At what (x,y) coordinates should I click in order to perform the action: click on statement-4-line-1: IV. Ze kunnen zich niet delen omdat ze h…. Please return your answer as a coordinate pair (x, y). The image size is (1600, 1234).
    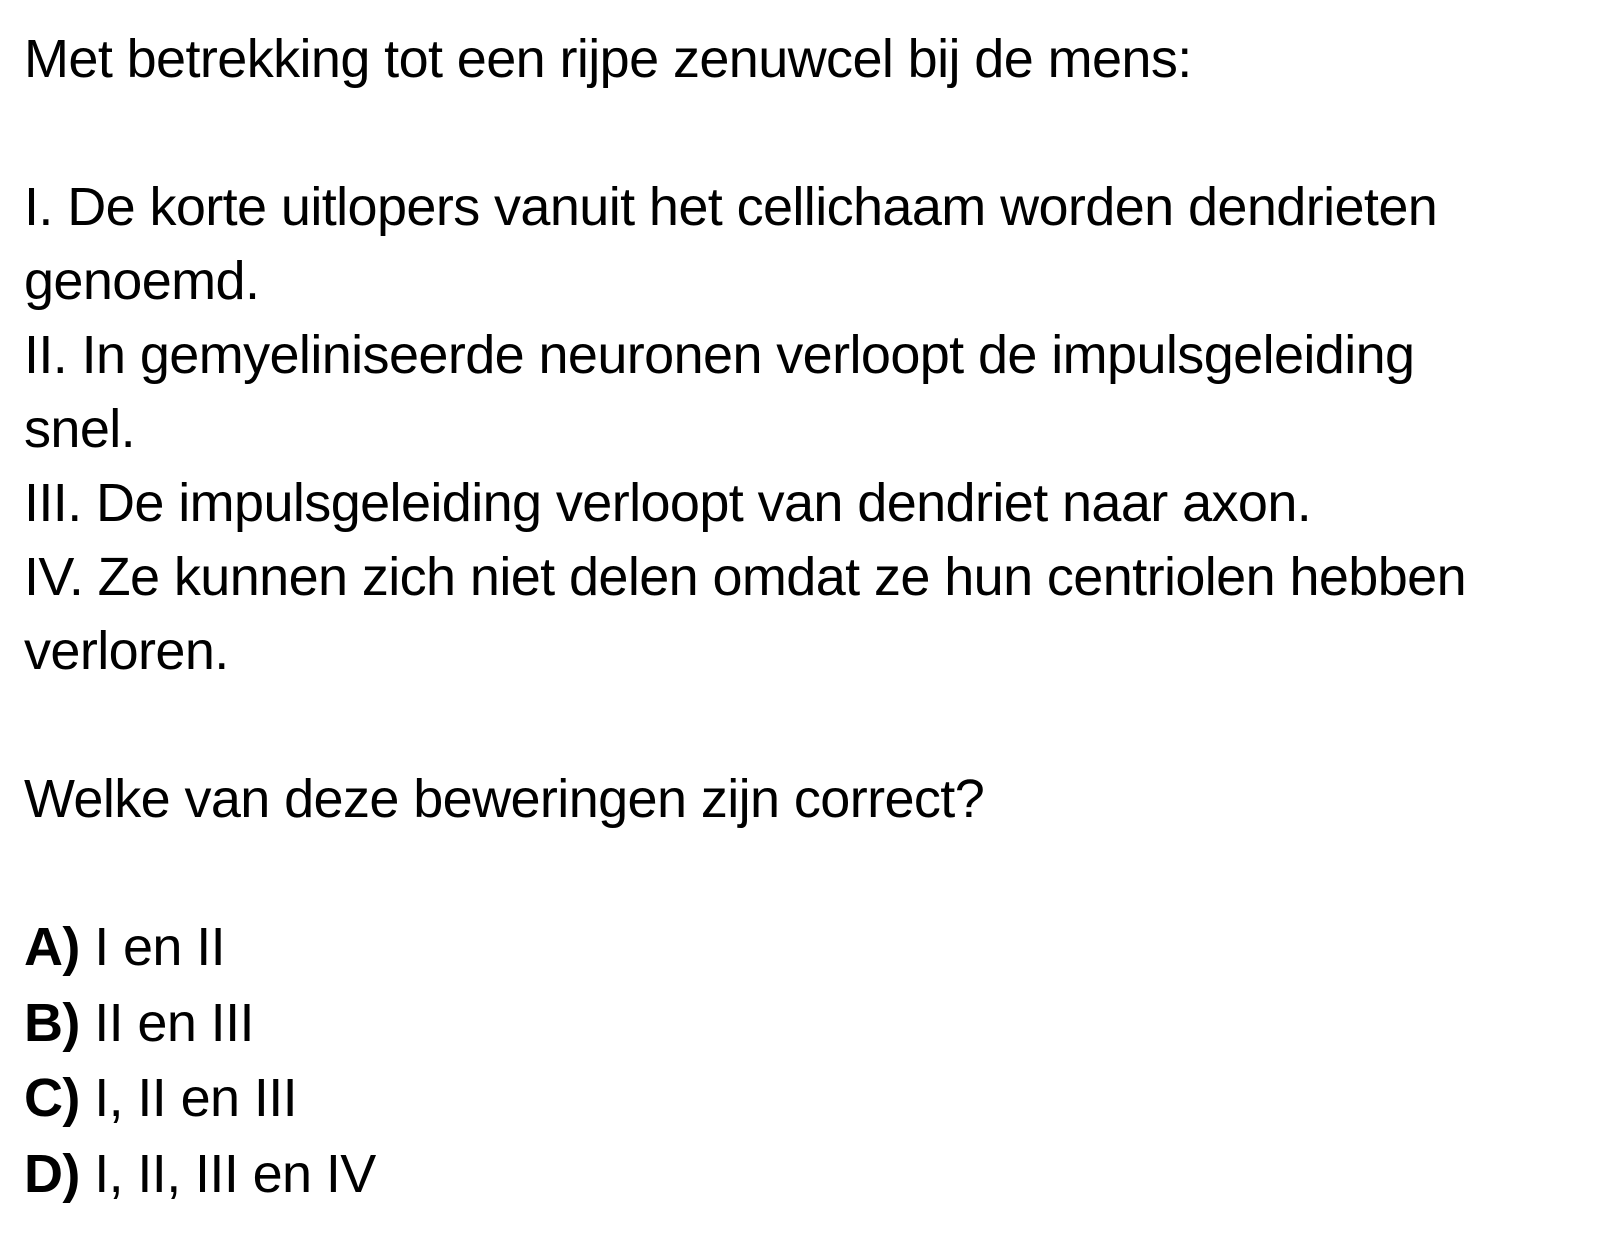
    Looking at the image, I should click on (745, 577).